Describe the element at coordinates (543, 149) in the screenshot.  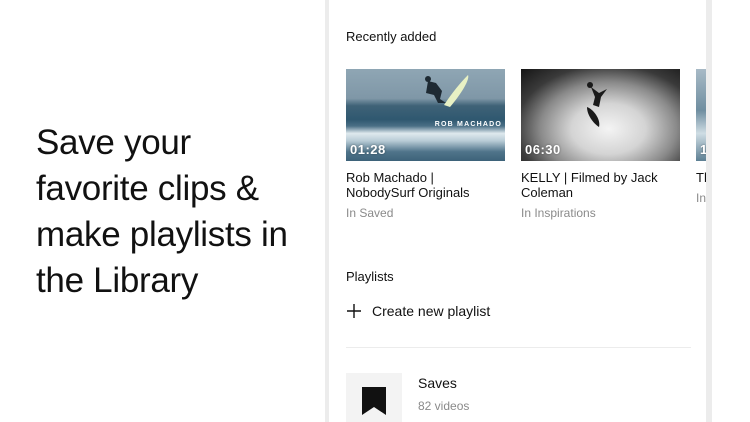
I see `duration-badge: 06:30` at that location.